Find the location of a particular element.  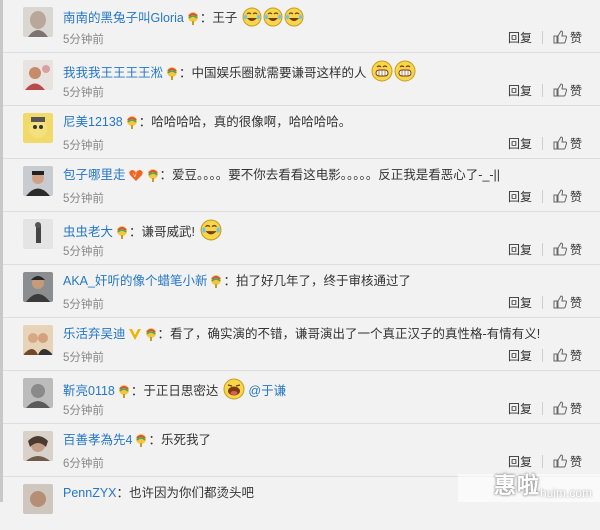

comment-item: 虫虫老大 ：谦哥威武! 5分钟前 回复赞 is located at coordinates (301, 238).